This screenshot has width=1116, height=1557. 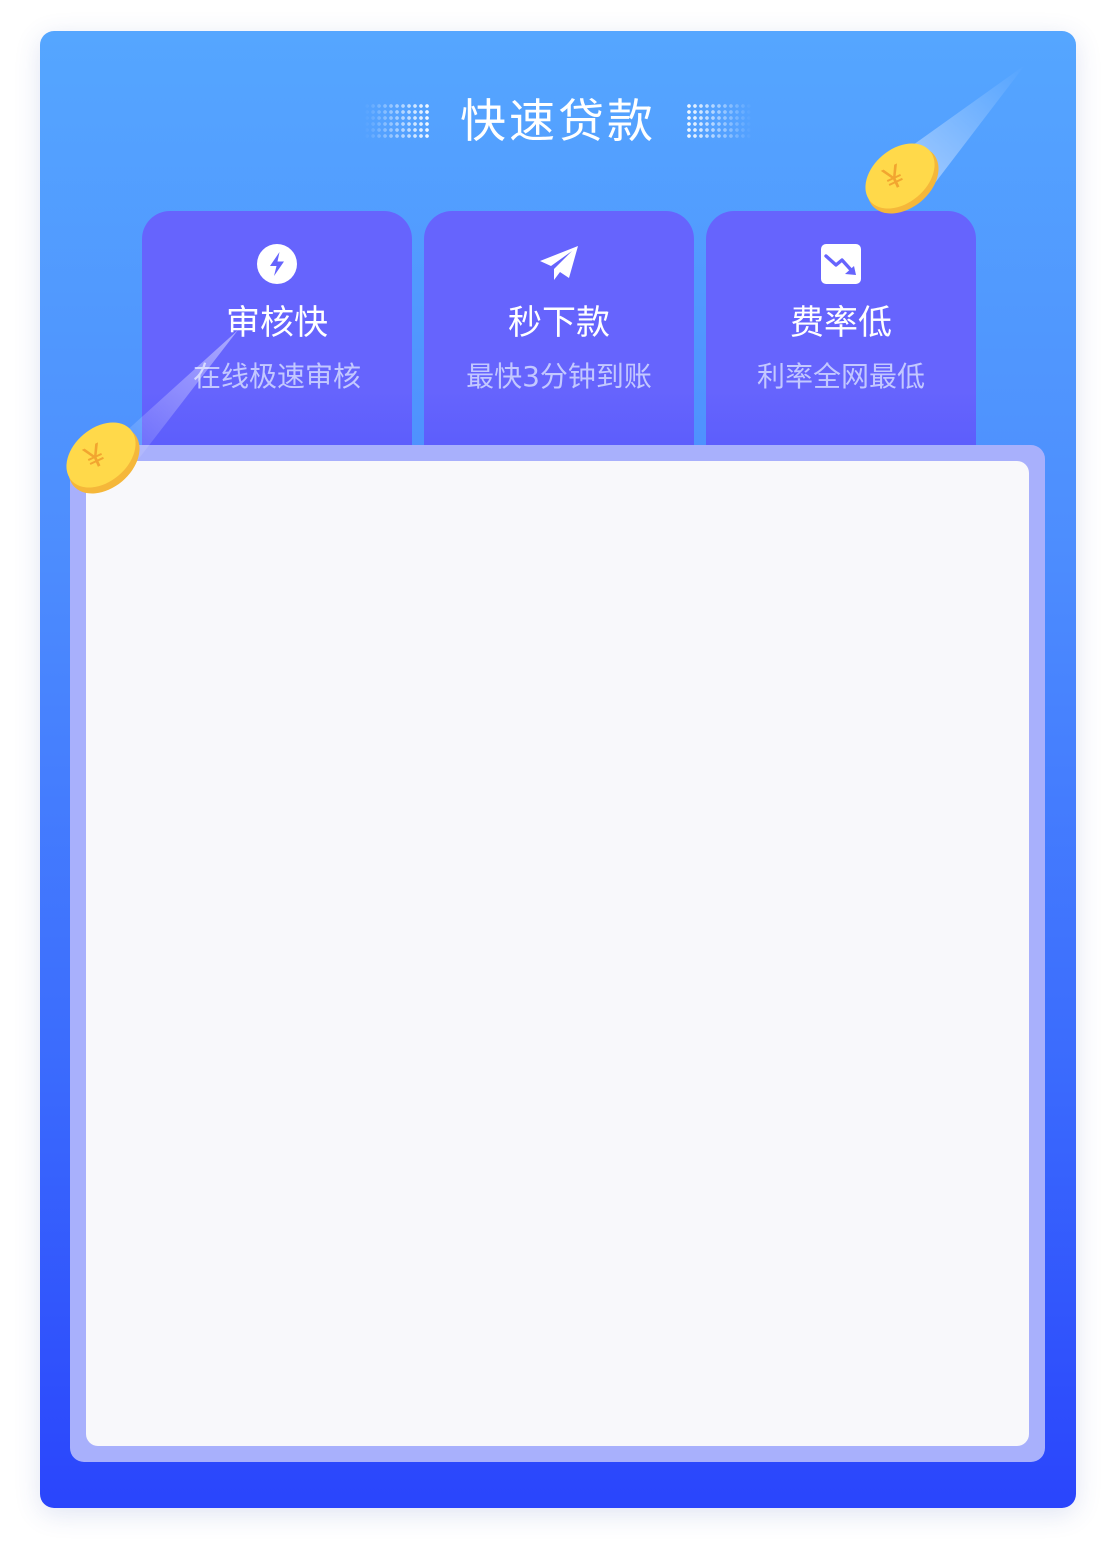 What do you see at coordinates (841, 264) in the screenshot?
I see `trend-down-icon` at bounding box center [841, 264].